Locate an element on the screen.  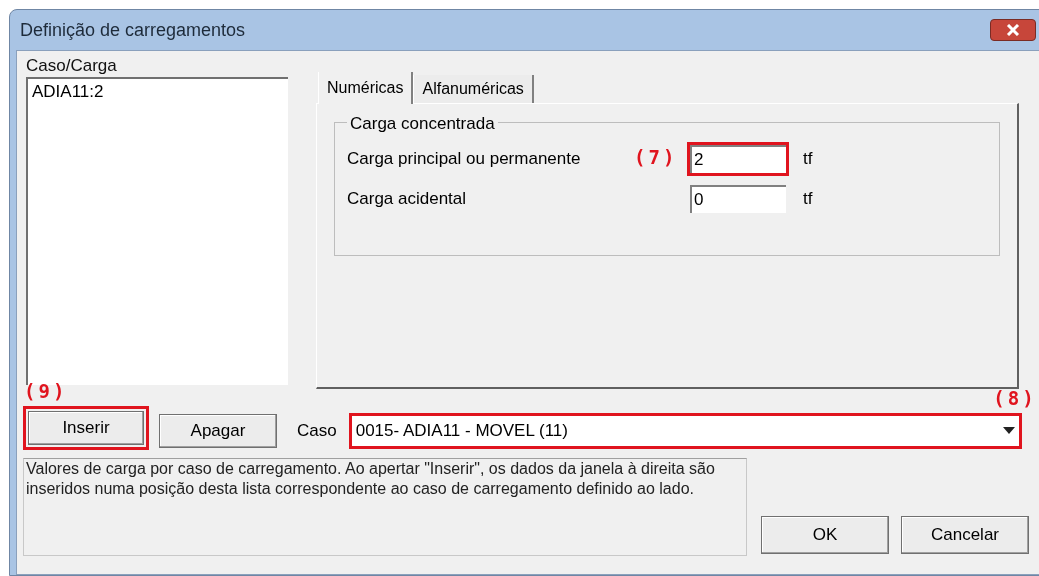
case-label: Caso is located at coordinates (317, 430).